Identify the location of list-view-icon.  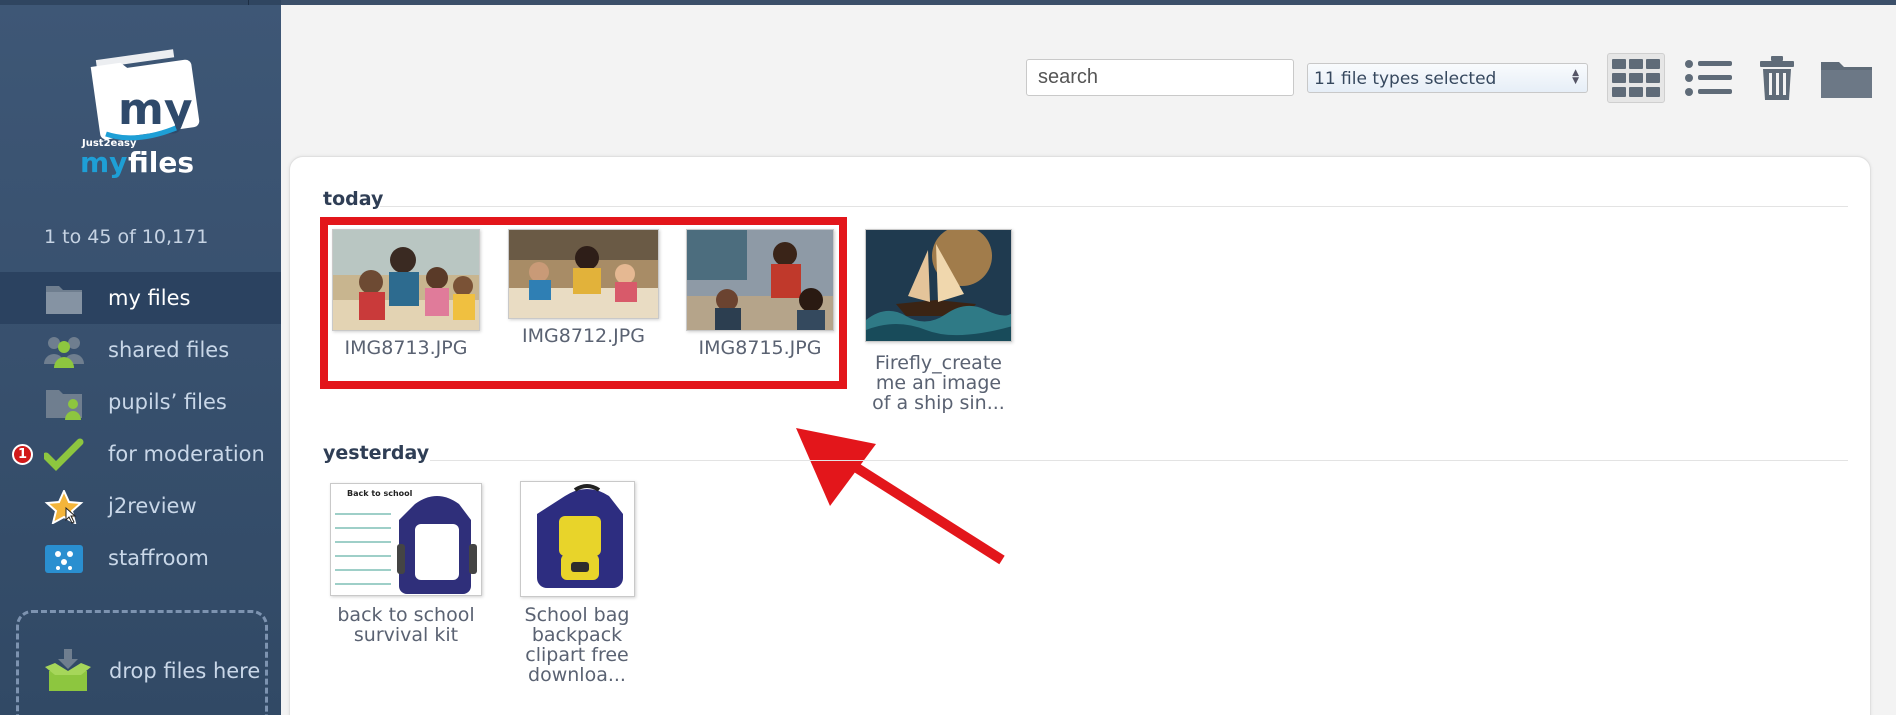
(1708, 78).